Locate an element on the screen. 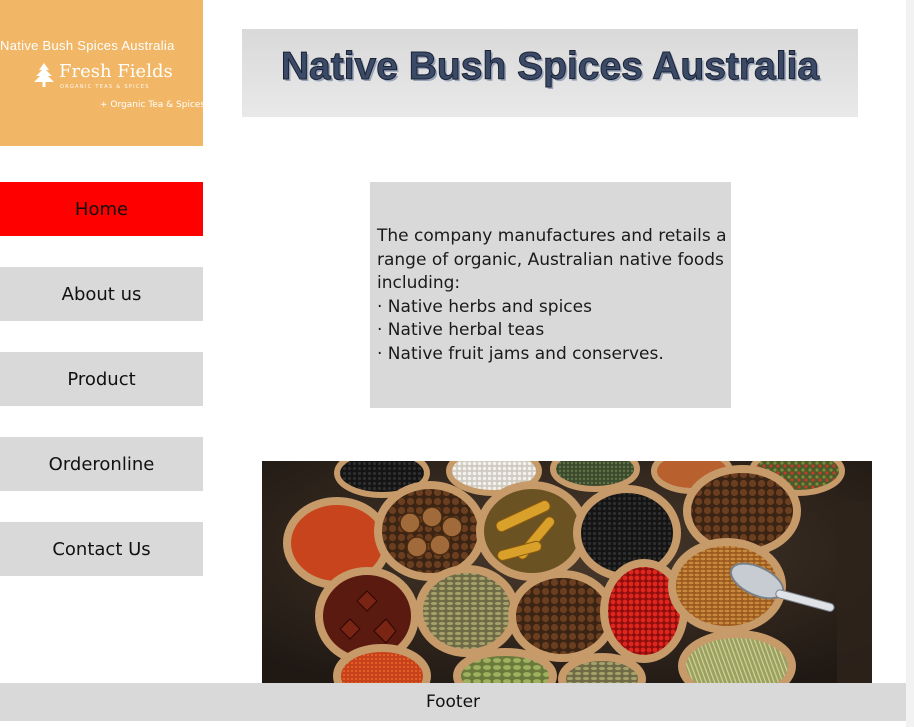 The image size is (914, 727). page-title: Native Bush Spices Australia is located at coordinates (550, 67).